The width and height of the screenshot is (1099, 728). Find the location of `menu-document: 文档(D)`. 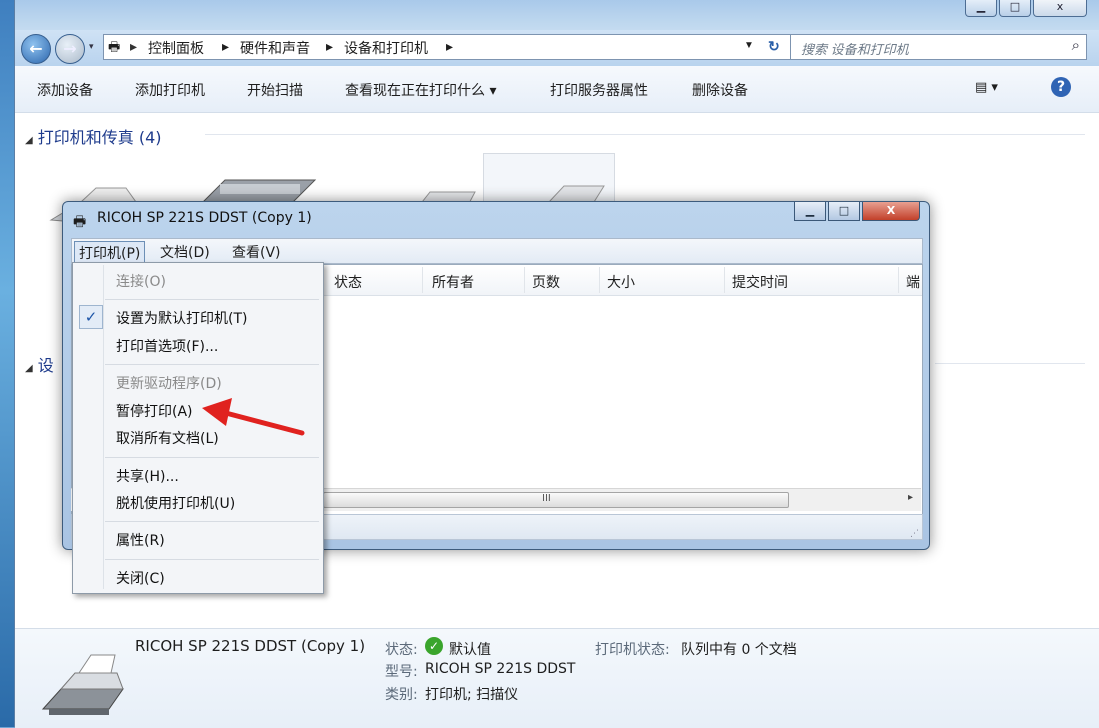

menu-document: 文档(D) is located at coordinates (185, 252).